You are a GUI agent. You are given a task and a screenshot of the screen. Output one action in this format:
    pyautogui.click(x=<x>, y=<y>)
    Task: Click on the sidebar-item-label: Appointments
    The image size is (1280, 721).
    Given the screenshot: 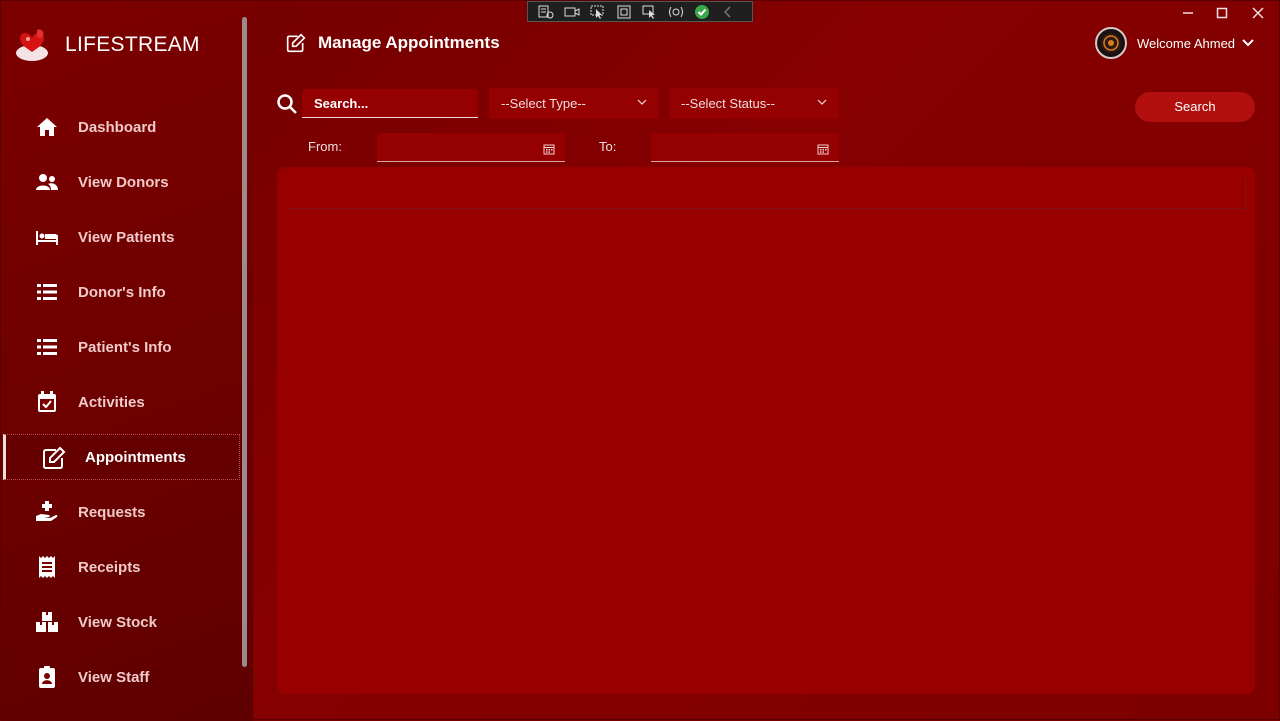 What is the action you would take?
    pyautogui.click(x=135, y=457)
    